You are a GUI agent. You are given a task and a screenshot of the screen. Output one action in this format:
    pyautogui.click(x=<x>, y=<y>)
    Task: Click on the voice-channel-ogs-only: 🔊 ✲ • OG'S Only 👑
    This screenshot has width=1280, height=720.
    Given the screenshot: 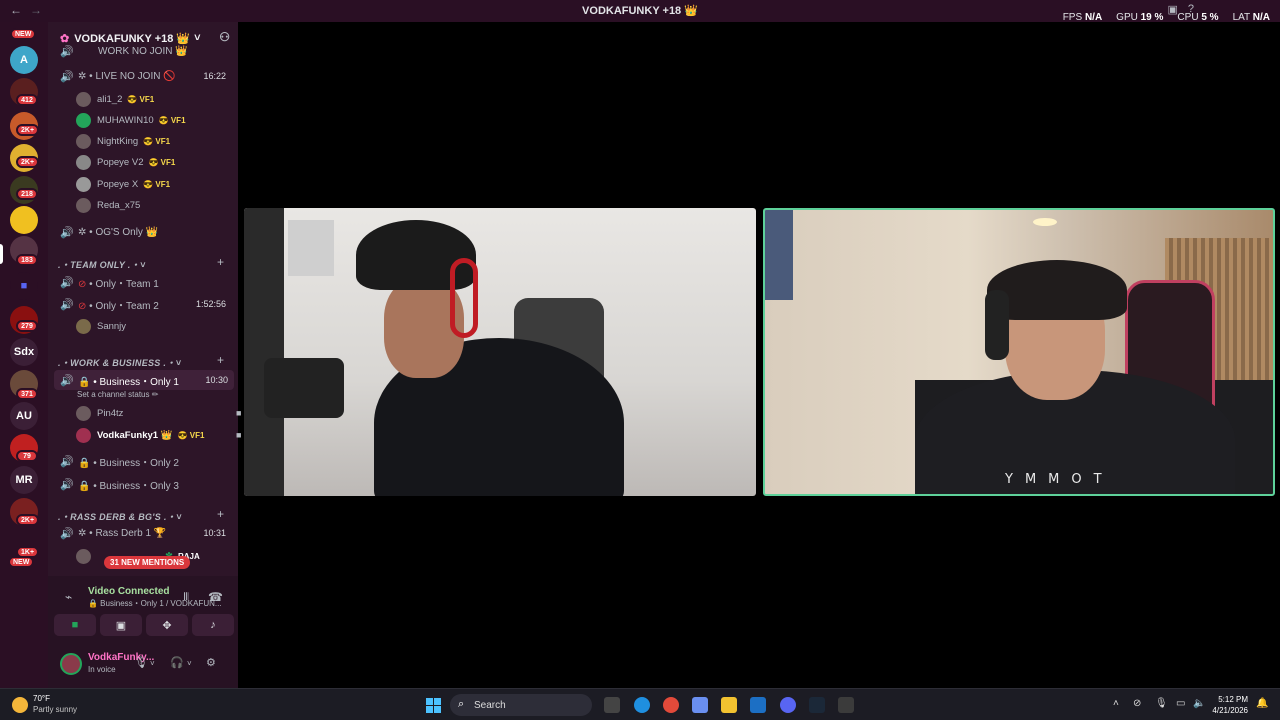 What is the action you would take?
    pyautogui.click(x=143, y=232)
    